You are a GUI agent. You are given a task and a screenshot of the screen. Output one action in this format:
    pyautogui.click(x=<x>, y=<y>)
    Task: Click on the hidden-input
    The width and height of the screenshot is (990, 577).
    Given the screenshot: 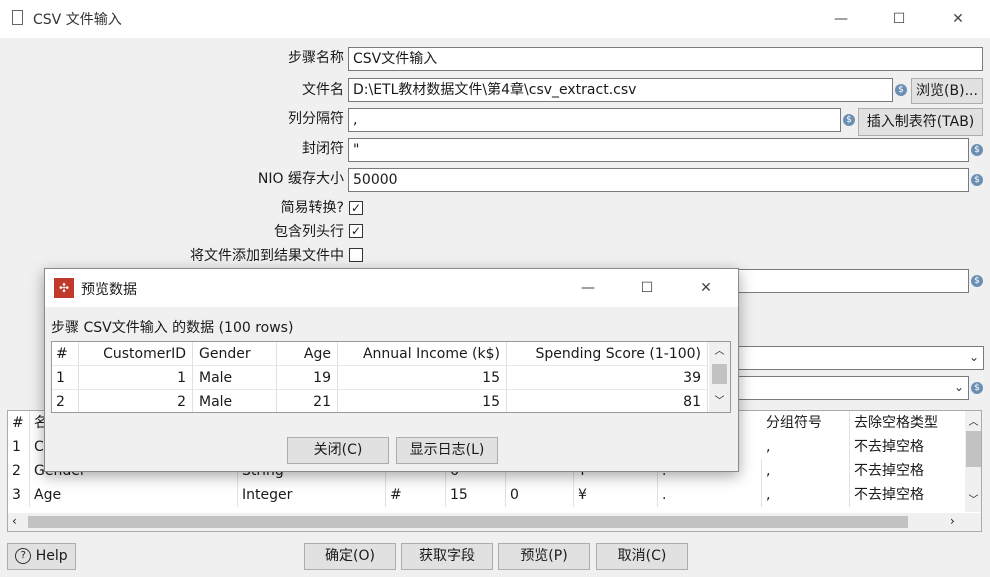 What is the action you would take?
    pyautogui.click(x=849, y=281)
    